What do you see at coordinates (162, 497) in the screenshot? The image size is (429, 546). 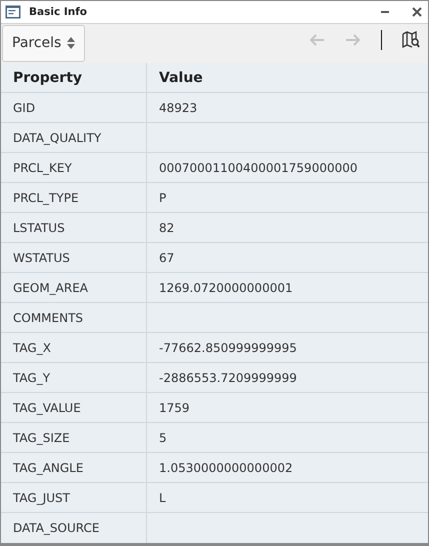 I see `property-value: L` at bounding box center [162, 497].